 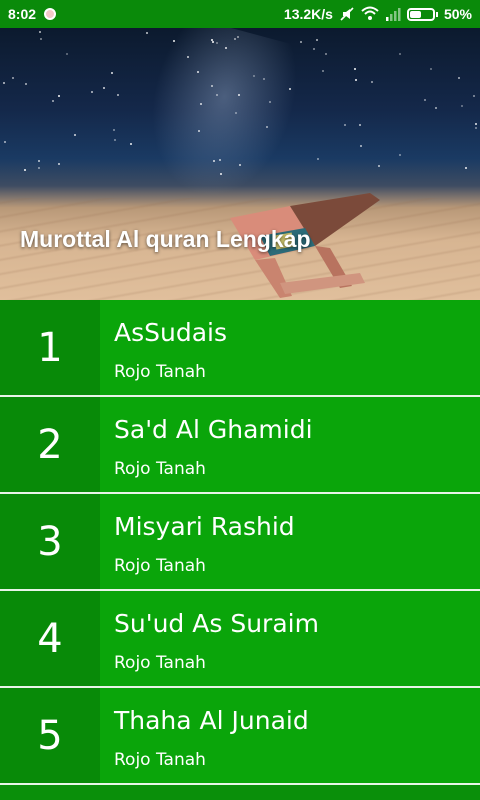 What do you see at coordinates (22, 14) in the screenshot?
I see `status-time: 8:02` at bounding box center [22, 14].